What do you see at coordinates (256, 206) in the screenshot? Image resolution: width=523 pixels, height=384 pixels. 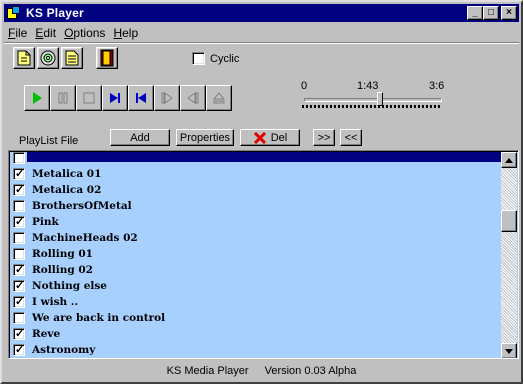 I see `list-item: BrothersOfMetal` at bounding box center [256, 206].